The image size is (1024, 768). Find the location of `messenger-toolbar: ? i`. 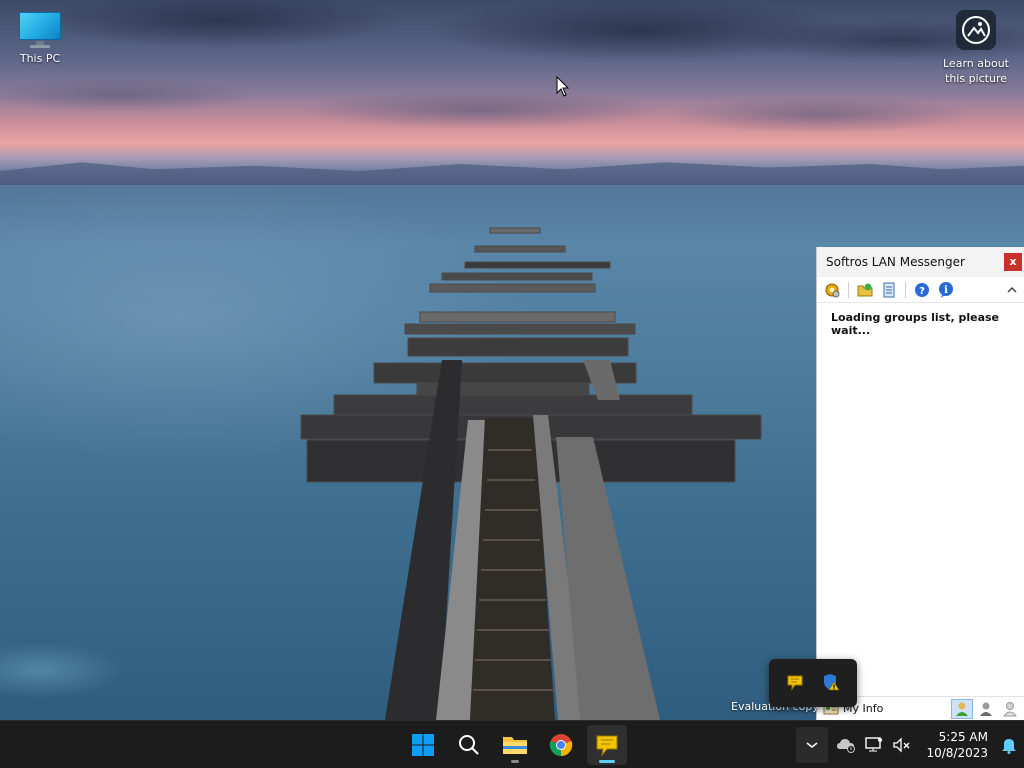

messenger-toolbar: ? i is located at coordinates (920, 290).